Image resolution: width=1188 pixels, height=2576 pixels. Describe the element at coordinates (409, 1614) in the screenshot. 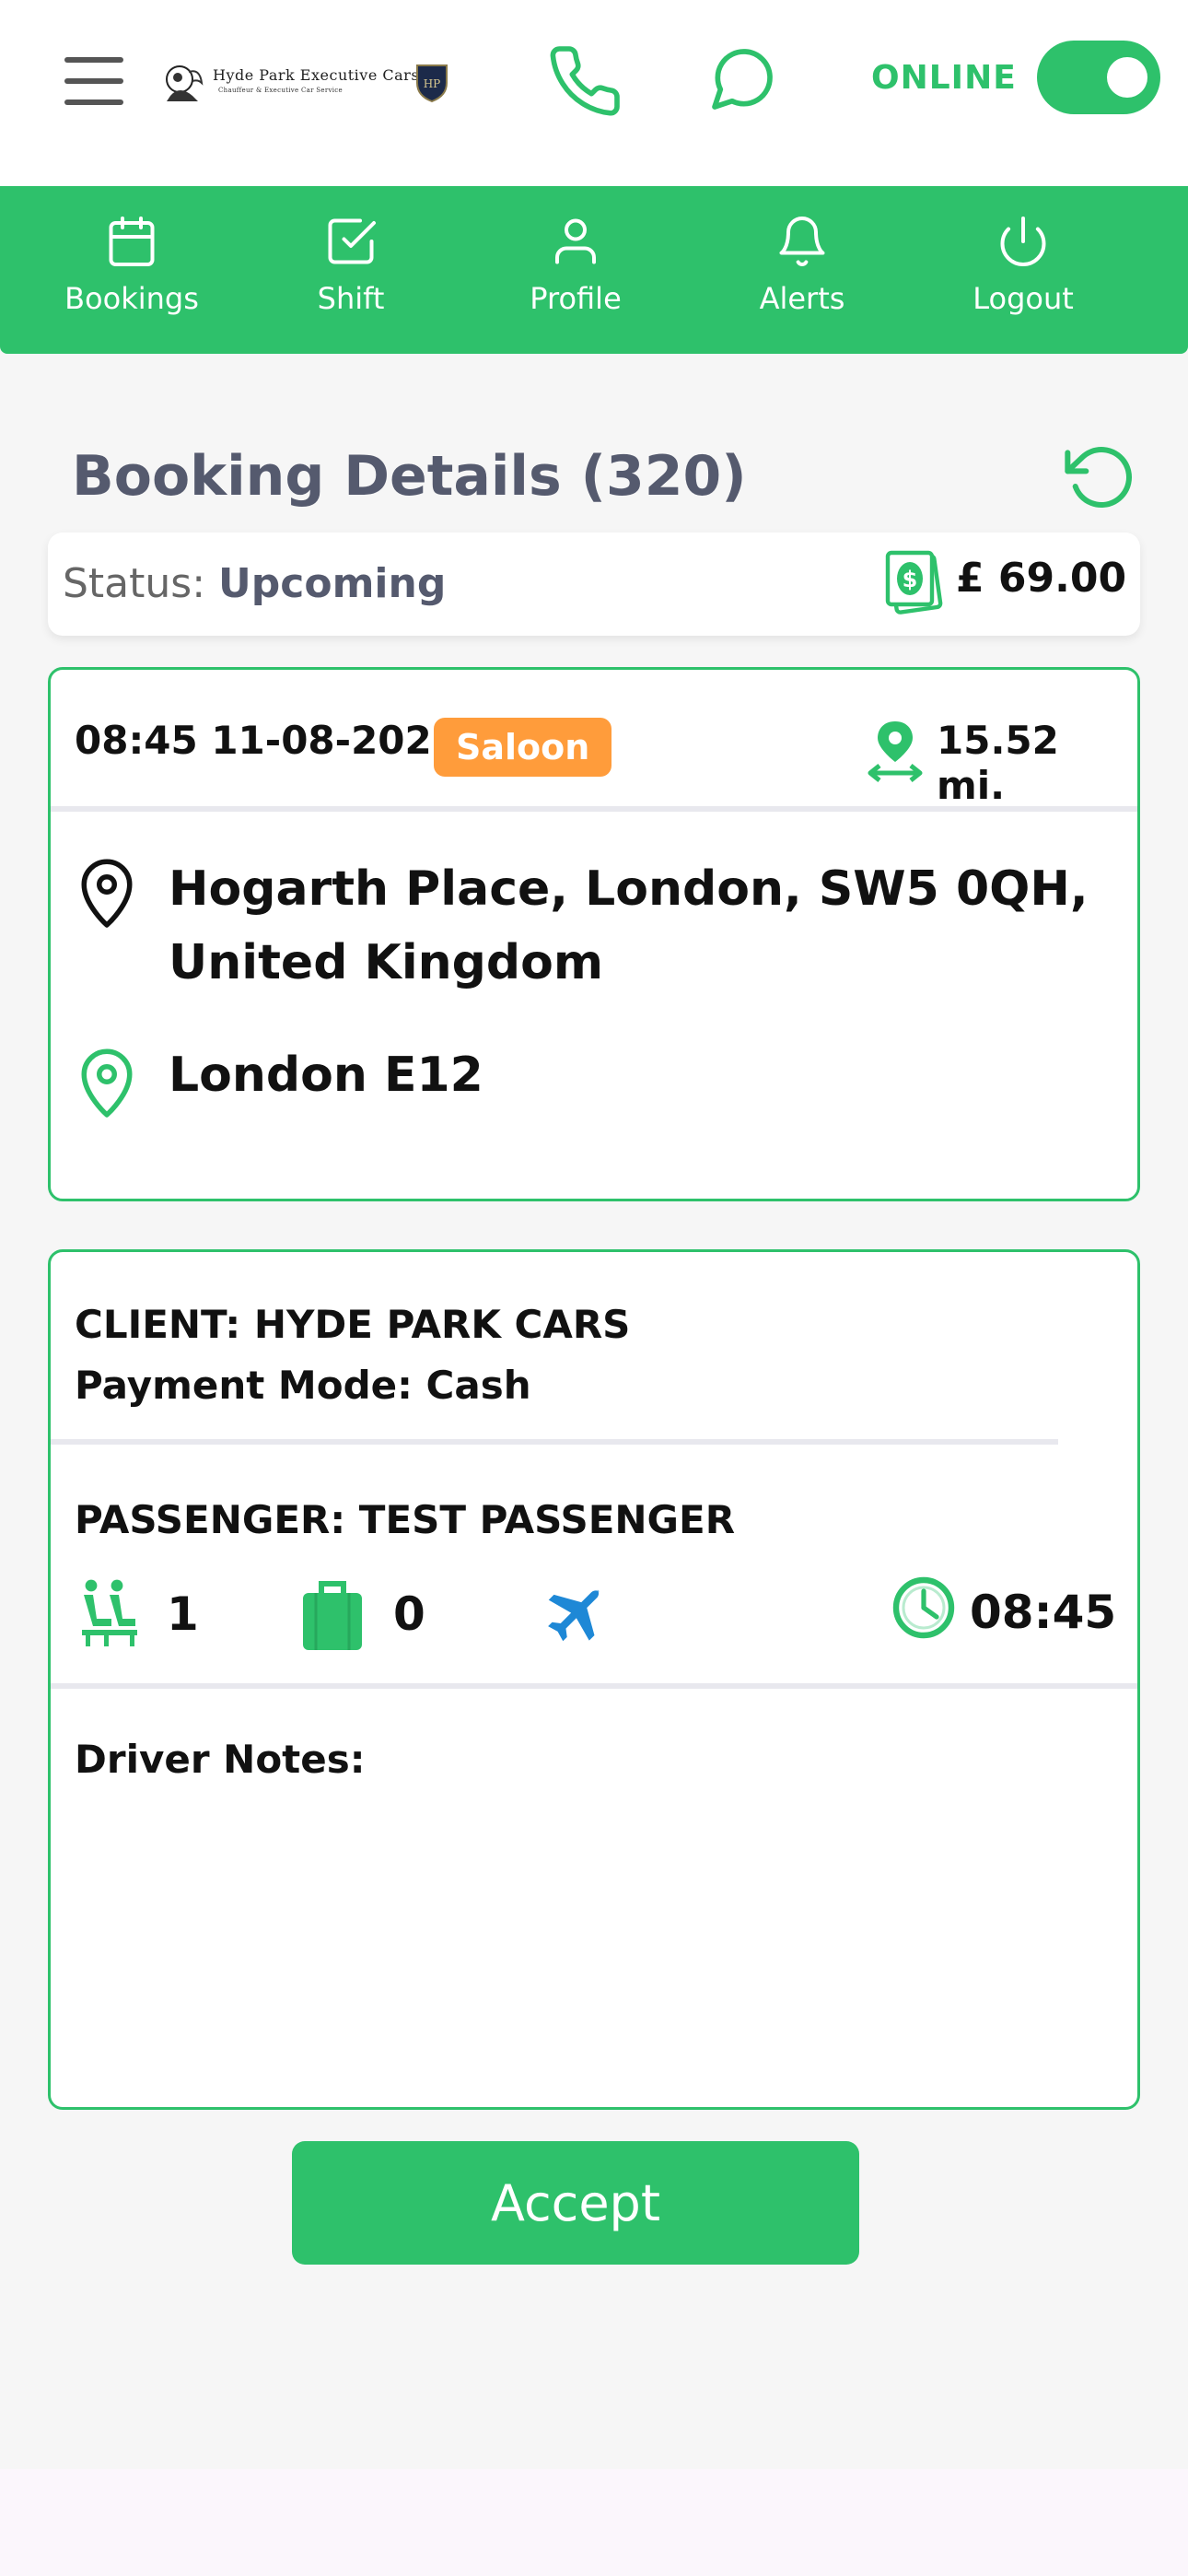

I see `luggage-count: 0` at that location.